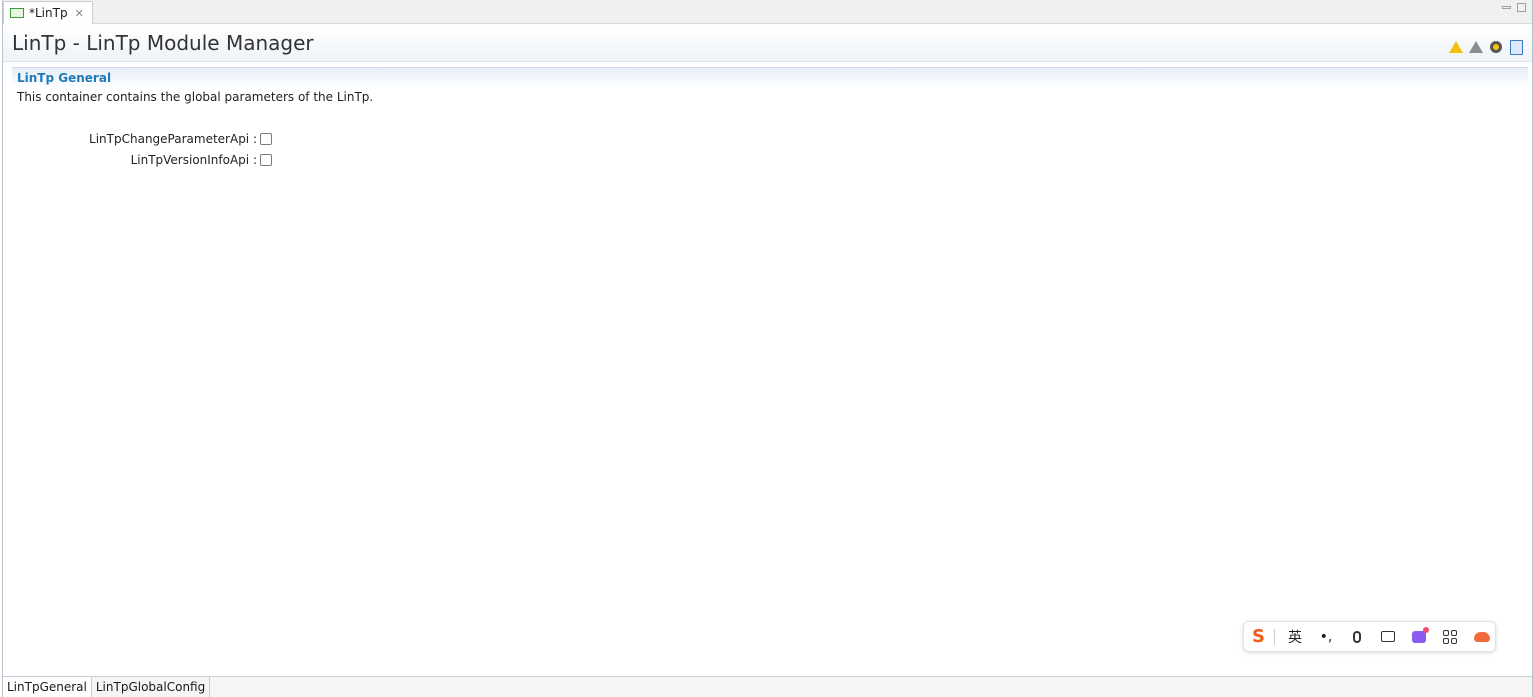  I want to click on microphone-icon, so click(1356, 636).